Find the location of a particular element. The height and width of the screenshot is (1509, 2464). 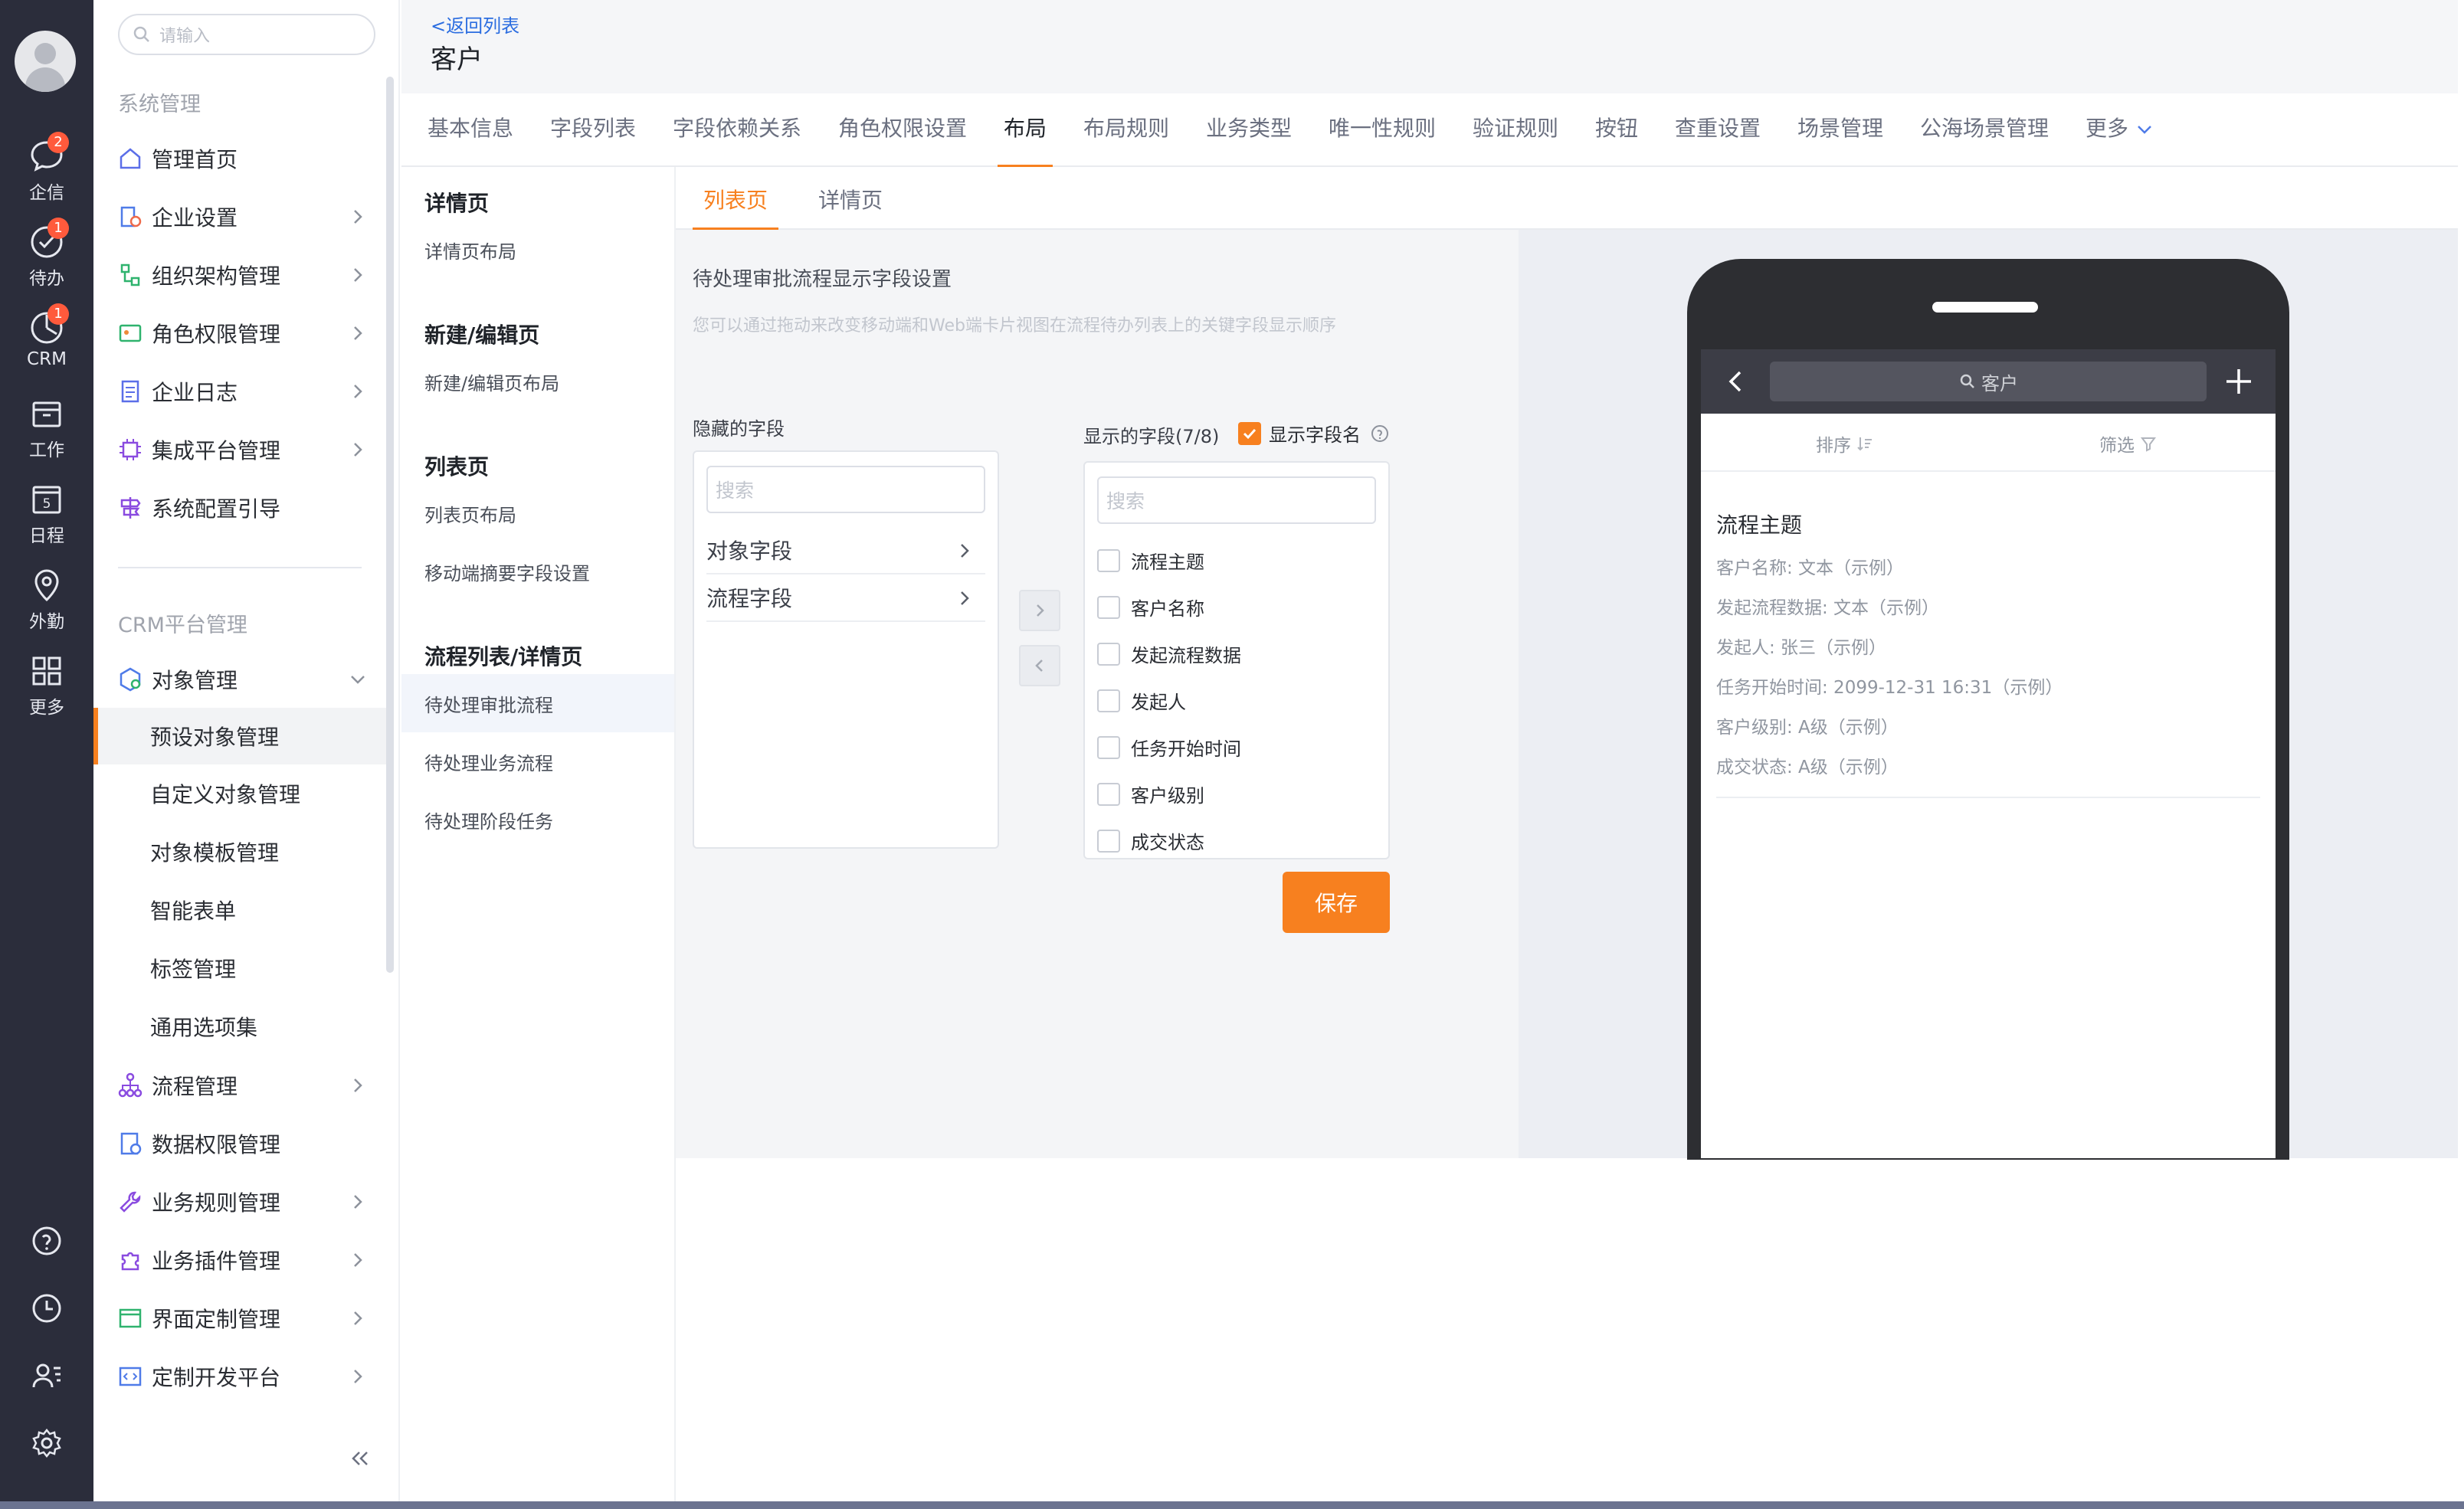

rail-item-schedule: 5 日程 is located at coordinates (46, 513).